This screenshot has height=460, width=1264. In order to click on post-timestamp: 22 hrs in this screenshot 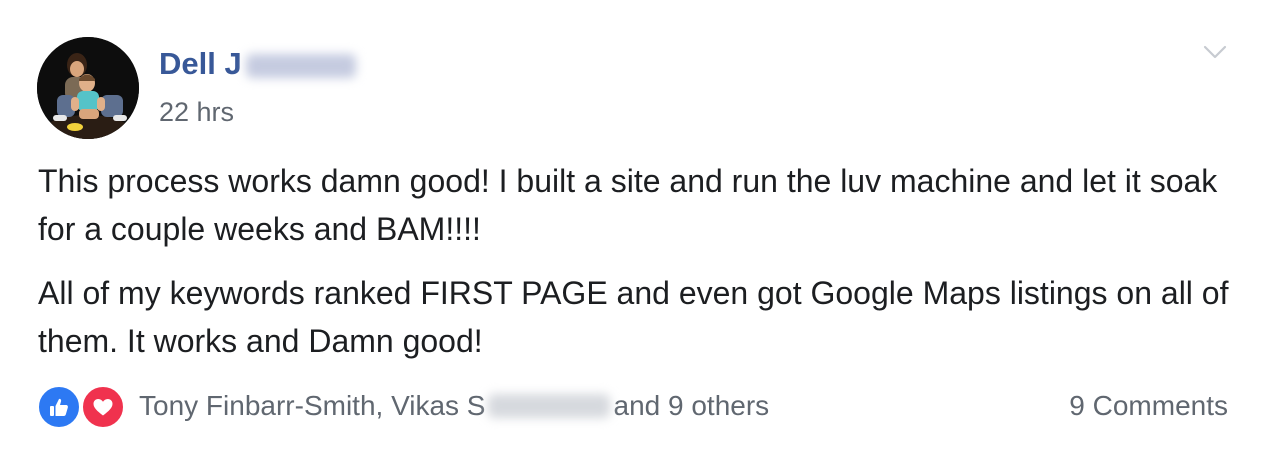, I will do `click(196, 112)`.